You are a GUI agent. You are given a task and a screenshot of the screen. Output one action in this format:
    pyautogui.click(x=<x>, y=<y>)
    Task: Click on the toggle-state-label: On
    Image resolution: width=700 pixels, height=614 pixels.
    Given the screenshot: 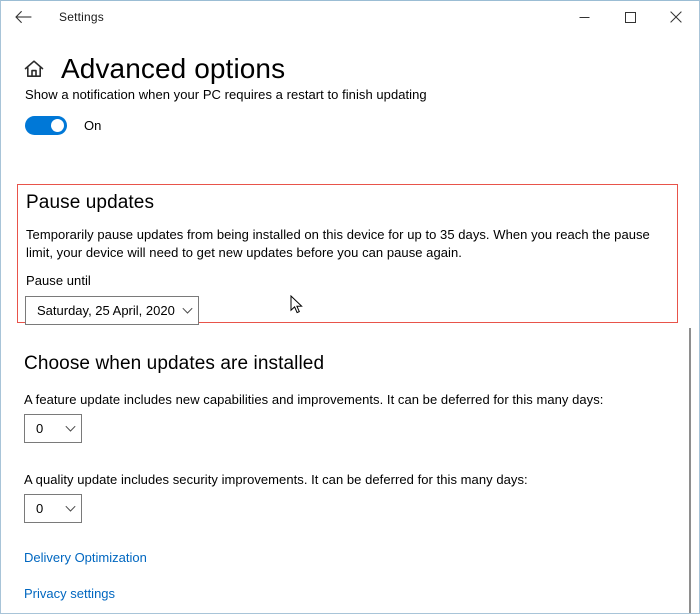 What is the action you would take?
    pyautogui.click(x=93, y=125)
    